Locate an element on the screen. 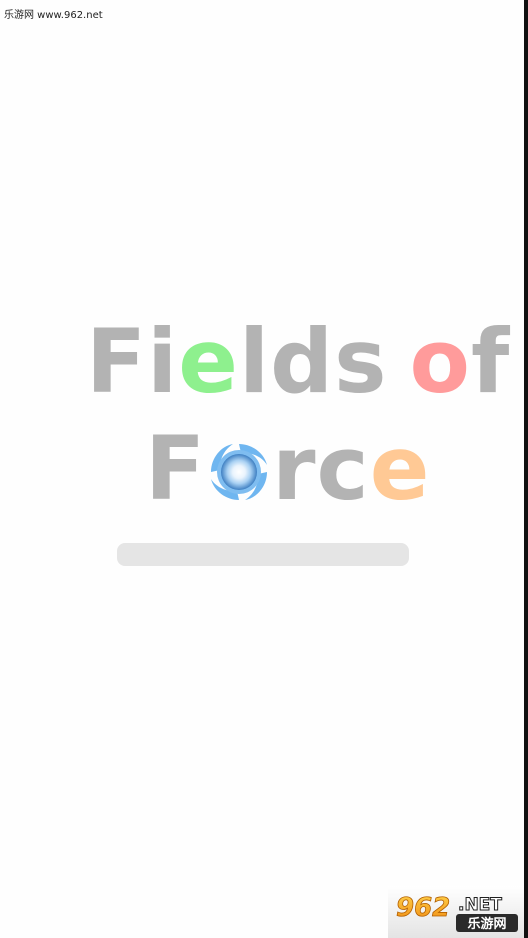 This screenshot has height=938, width=528. title-line-fields-of: Fields of is located at coordinates (262, 362).